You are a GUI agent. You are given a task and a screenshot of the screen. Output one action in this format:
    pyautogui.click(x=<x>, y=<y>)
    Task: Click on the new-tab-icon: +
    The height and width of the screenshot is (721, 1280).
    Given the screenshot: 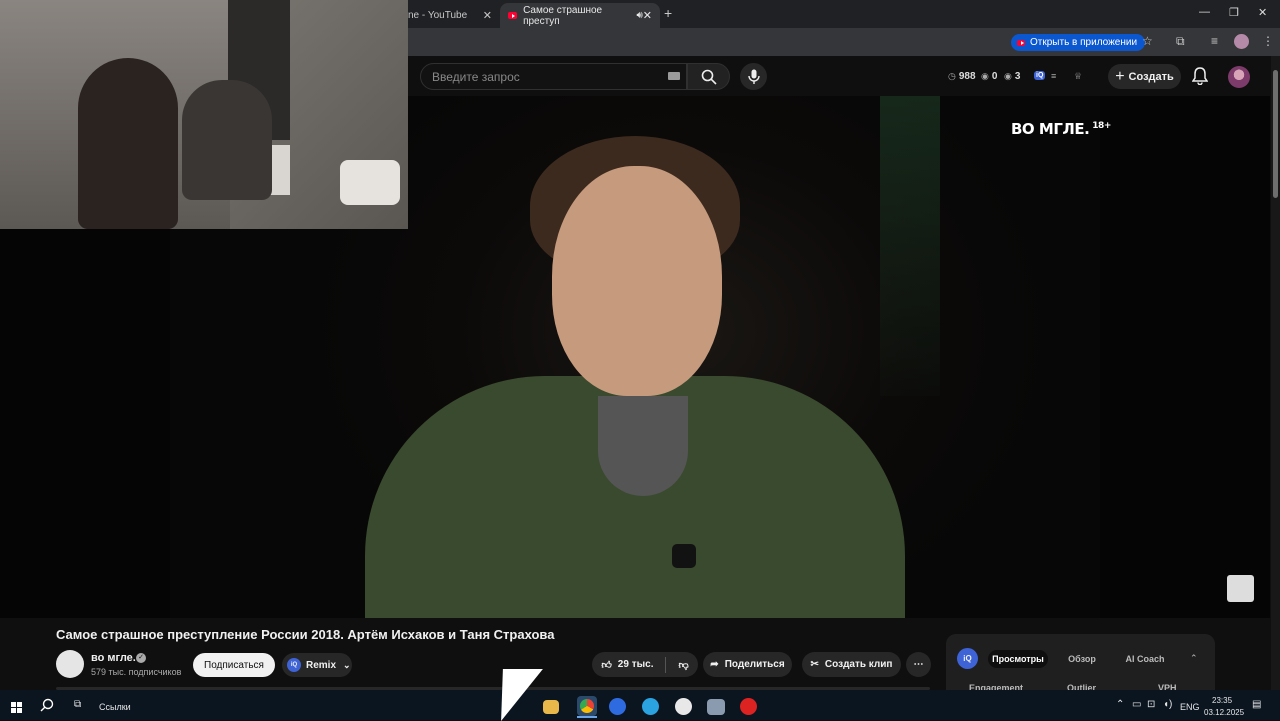 What is the action you would take?
    pyautogui.click(x=668, y=13)
    